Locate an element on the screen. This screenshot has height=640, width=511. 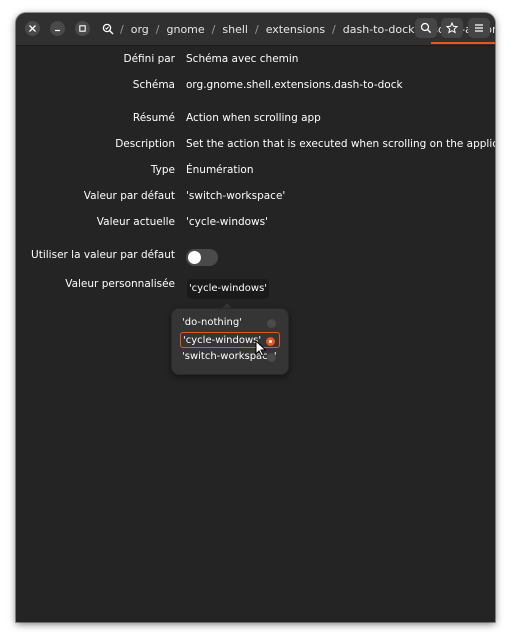
breadcrumb-org: org is located at coordinates (140, 29).